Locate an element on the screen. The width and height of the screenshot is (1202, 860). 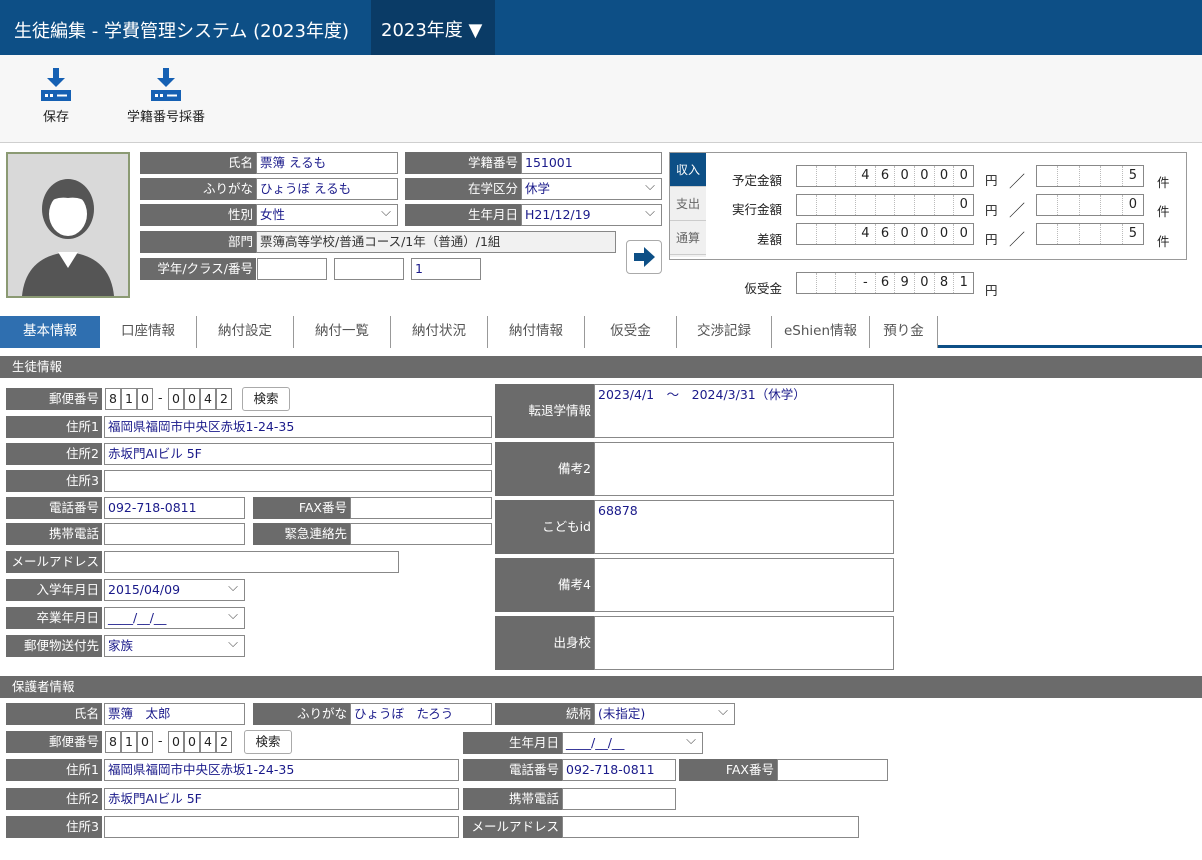
finance-tab-expense: 支出 is located at coordinates (688, 204).